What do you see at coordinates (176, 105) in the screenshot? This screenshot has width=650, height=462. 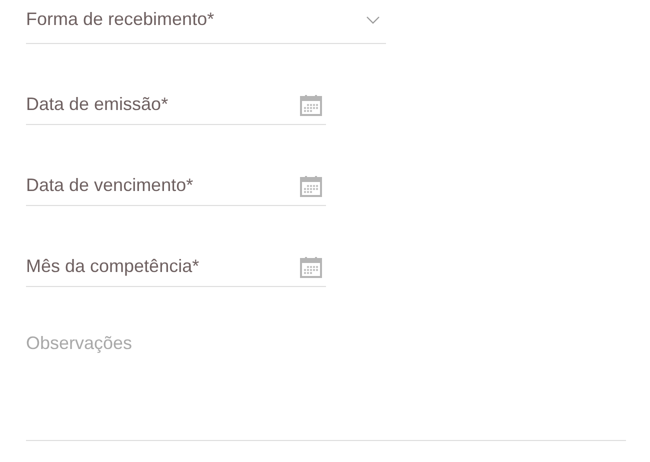 I see `date-field: Data de emissão*` at bounding box center [176, 105].